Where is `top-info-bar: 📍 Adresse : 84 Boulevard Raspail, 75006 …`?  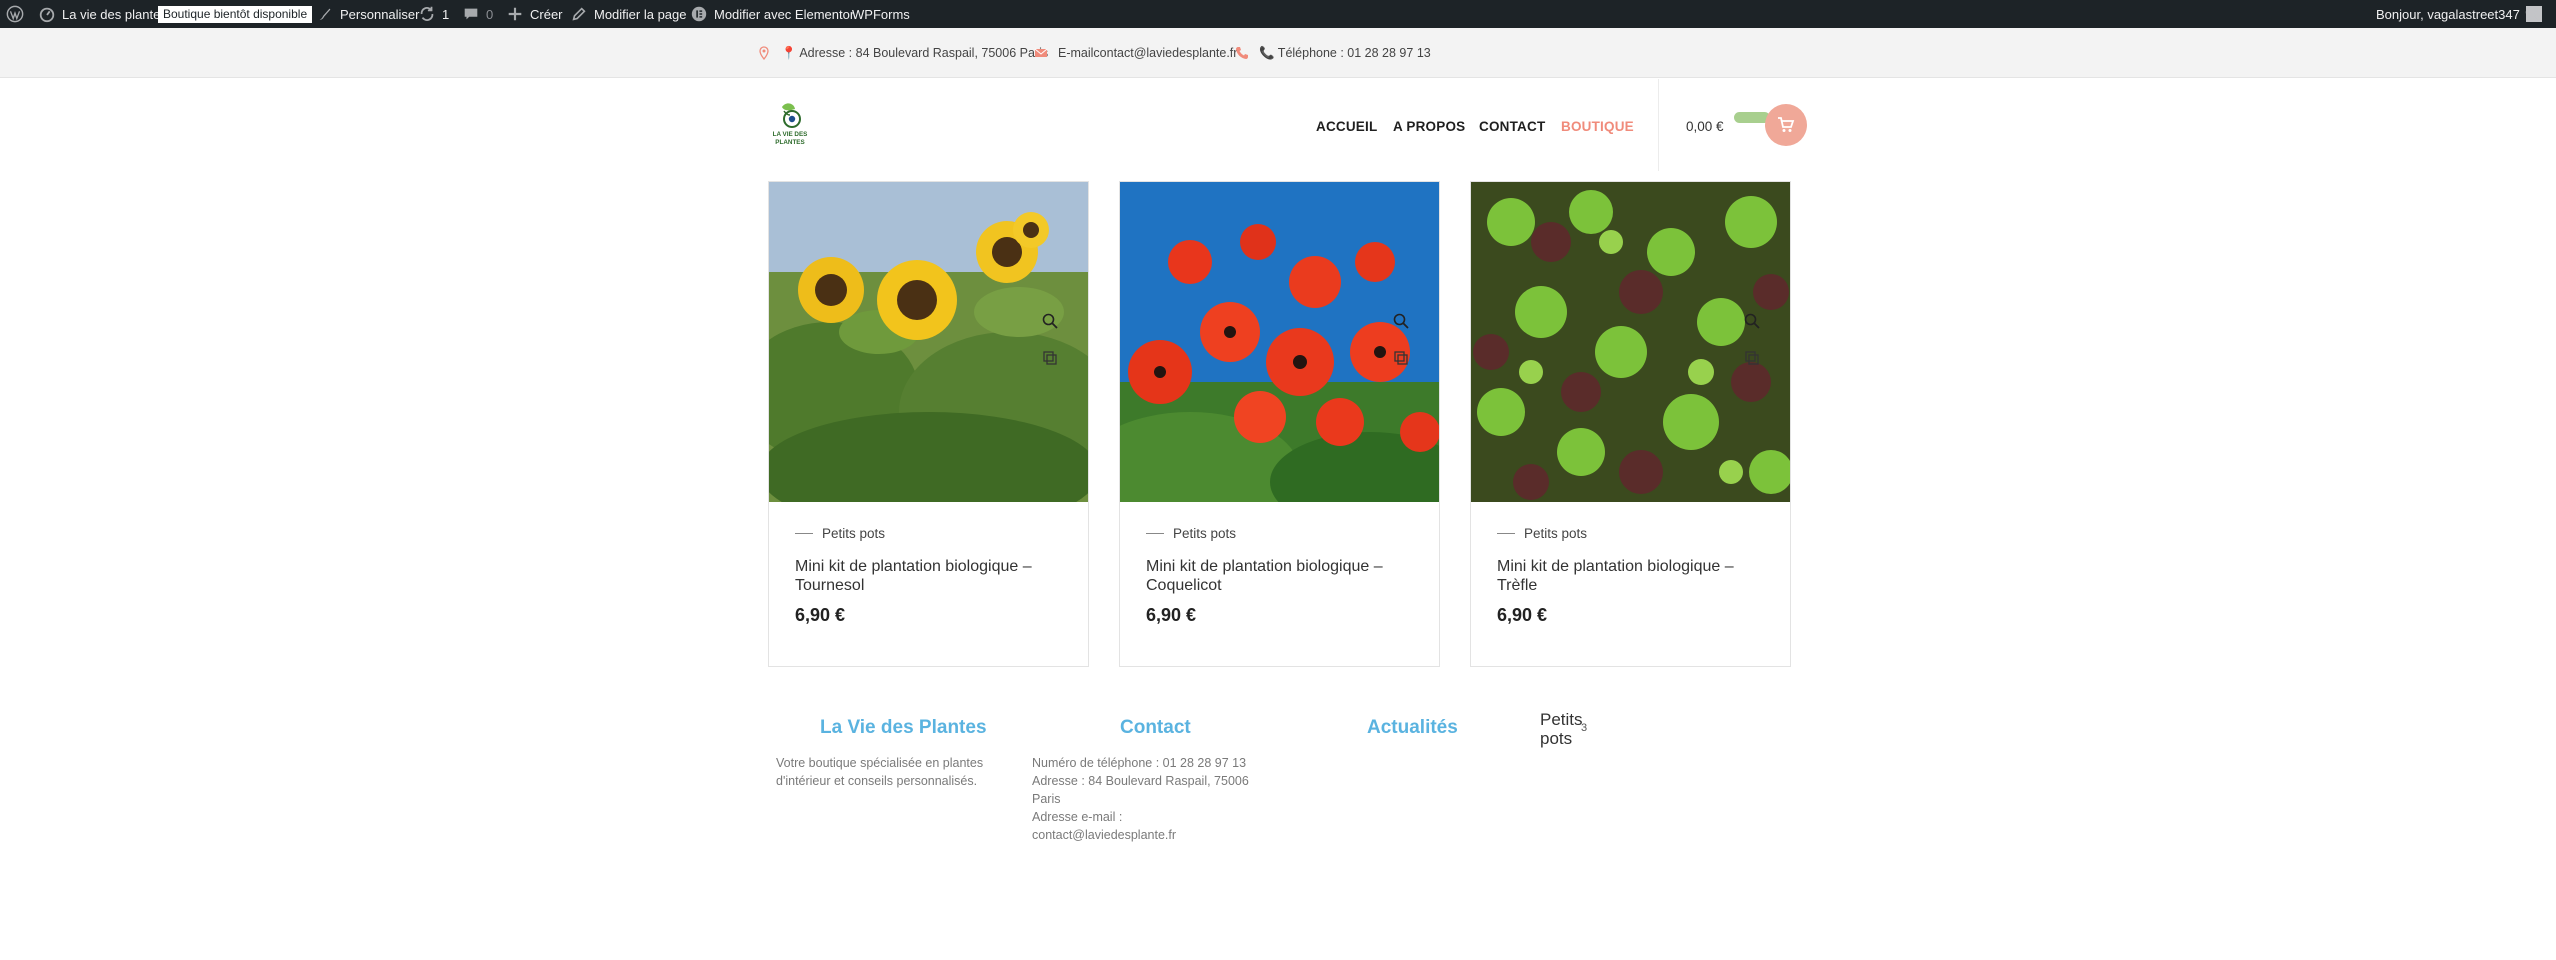 top-info-bar: 📍 Adresse : 84 Boulevard Raspail, 75006 … is located at coordinates (1278, 53).